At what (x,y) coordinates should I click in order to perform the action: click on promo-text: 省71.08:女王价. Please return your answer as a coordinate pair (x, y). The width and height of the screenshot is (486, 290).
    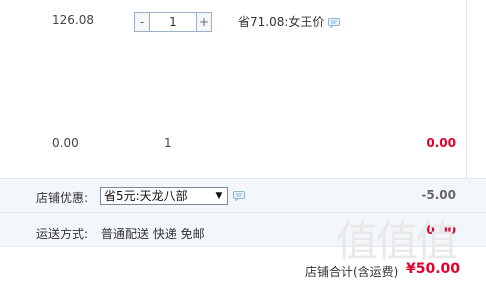
    Looking at the image, I should click on (289, 21).